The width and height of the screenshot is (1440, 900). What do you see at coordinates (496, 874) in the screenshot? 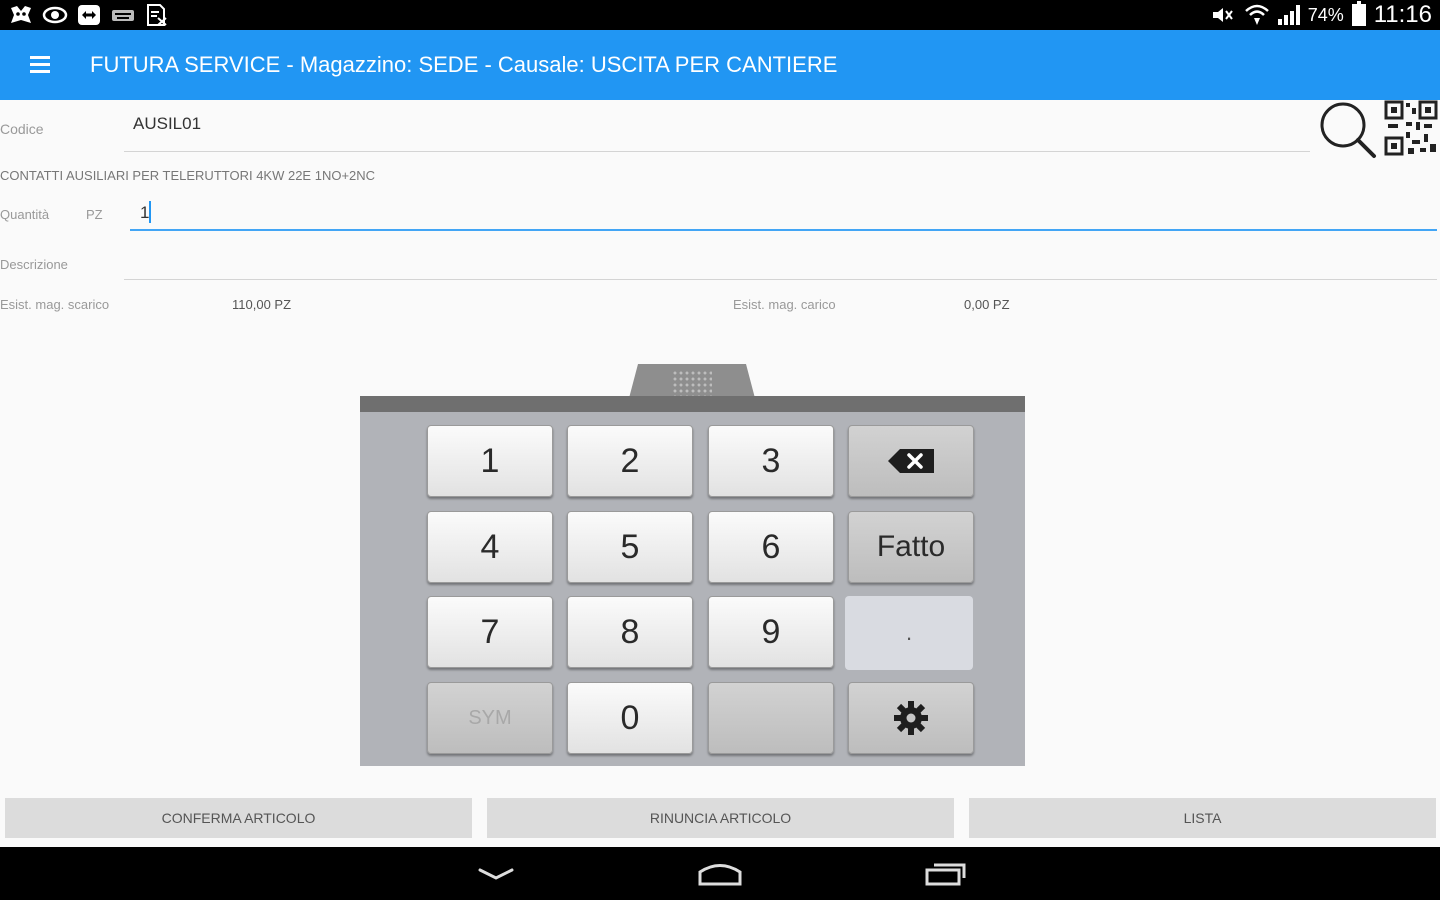
I see `back-icon` at bounding box center [496, 874].